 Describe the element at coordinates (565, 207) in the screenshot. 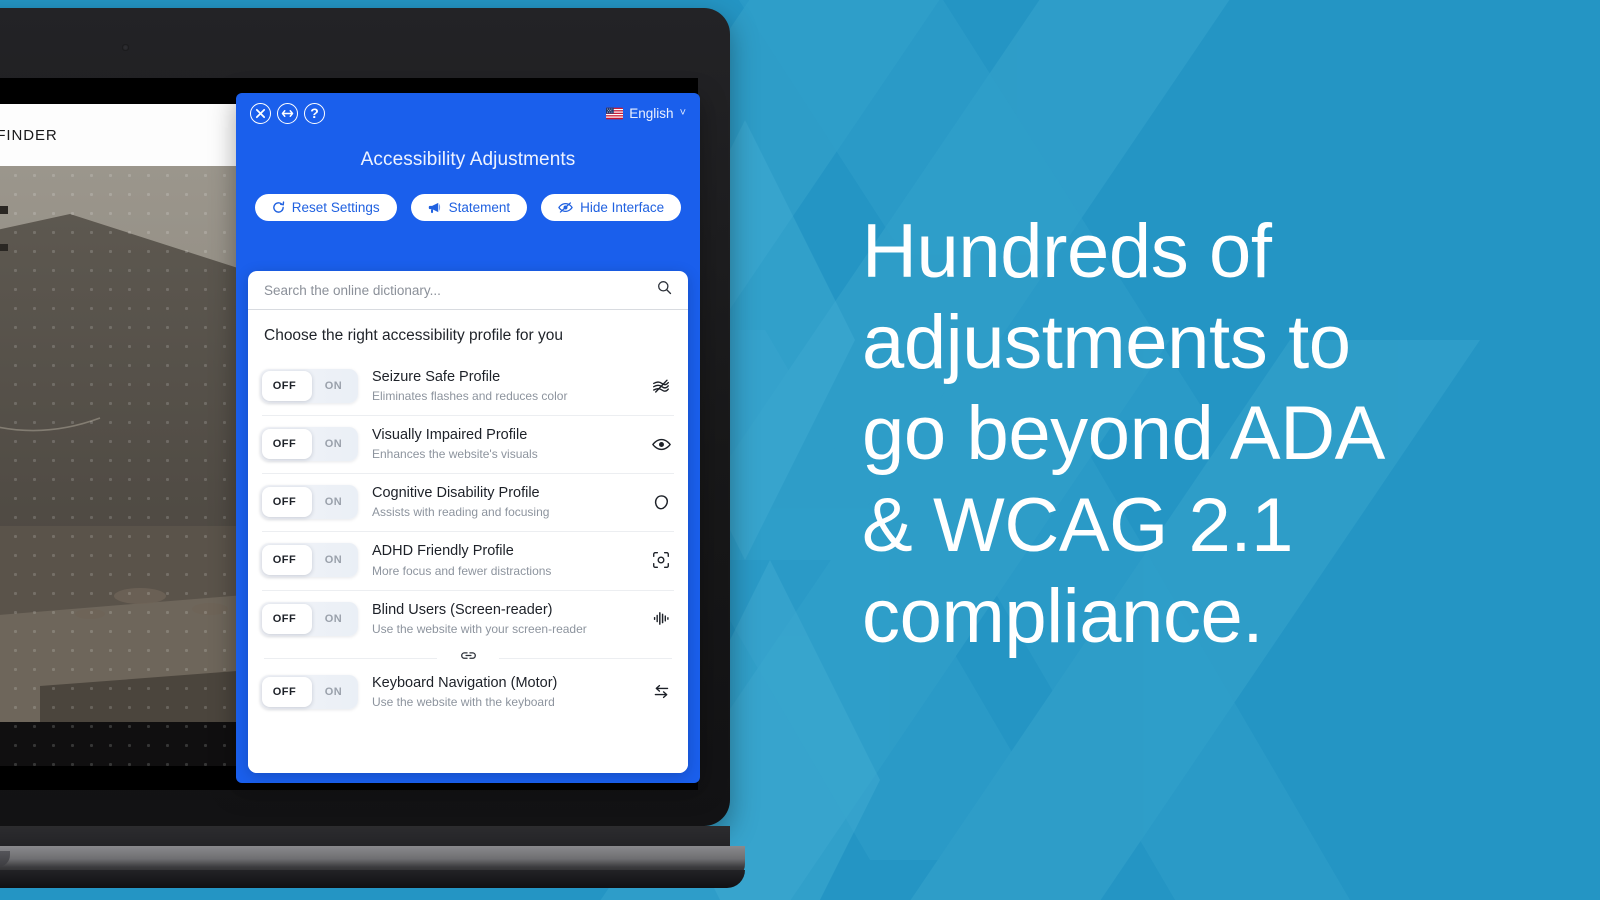

I see `eye-slash-icon` at that location.